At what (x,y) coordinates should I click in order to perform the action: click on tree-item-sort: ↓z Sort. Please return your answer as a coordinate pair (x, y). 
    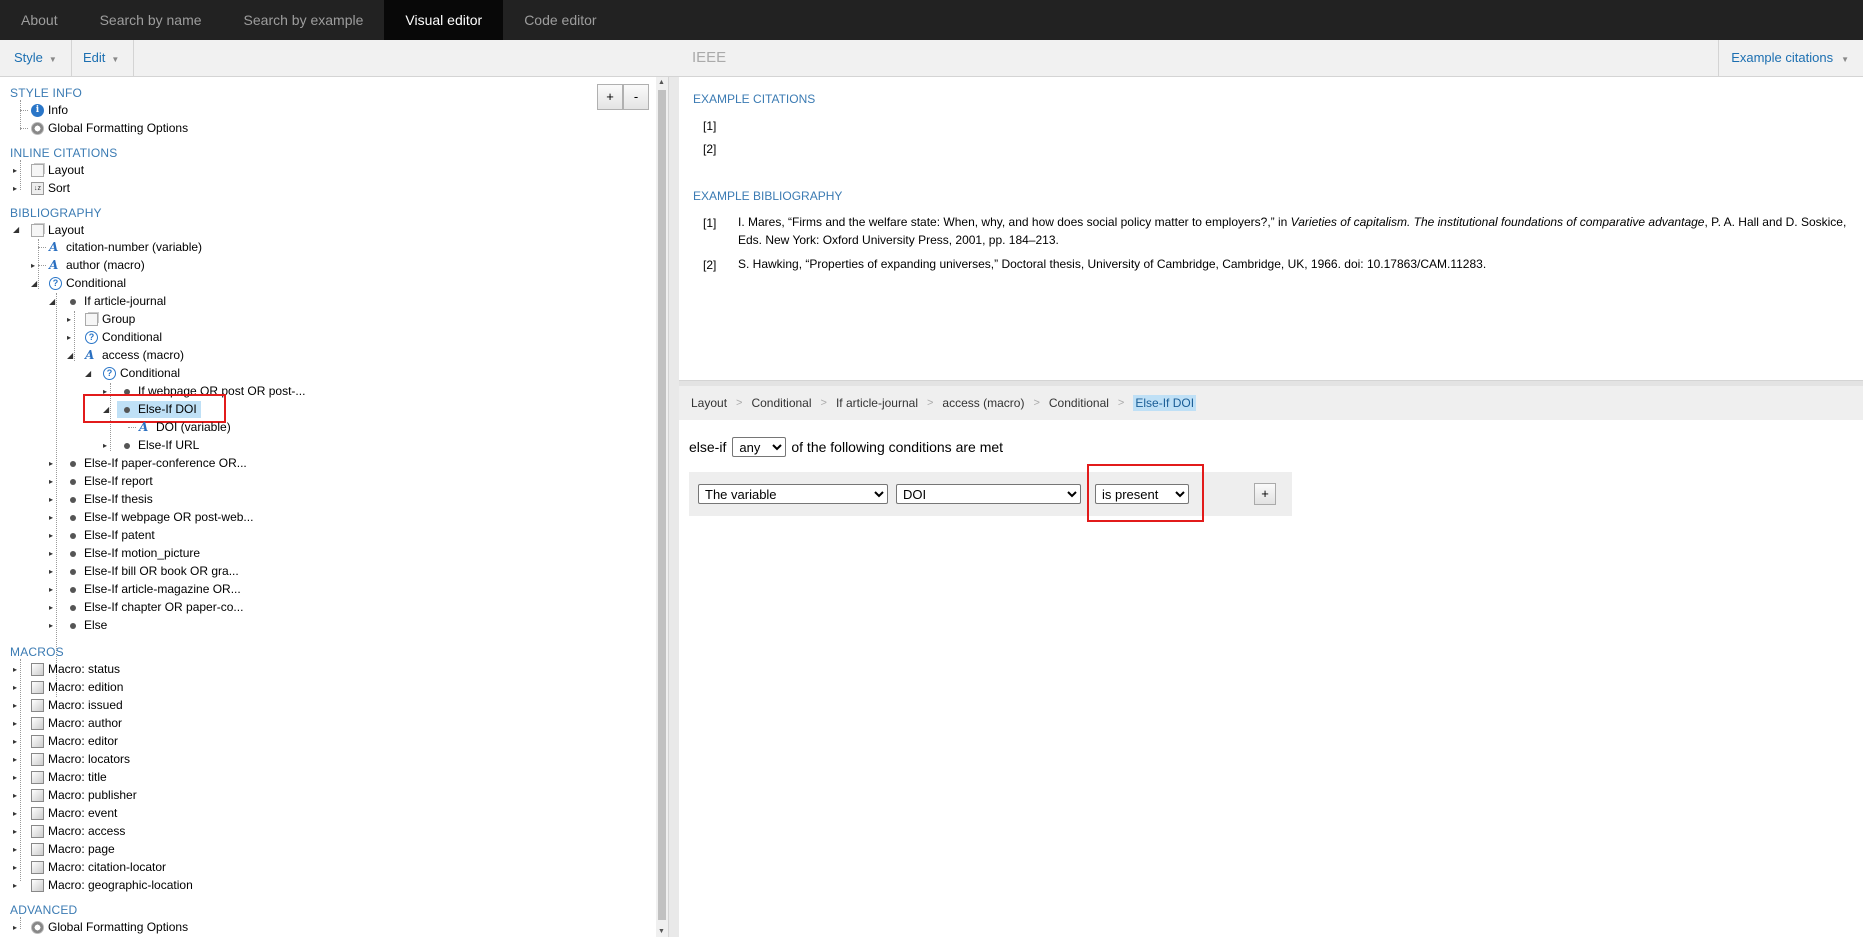
    Looking at the image, I should click on (50, 188).